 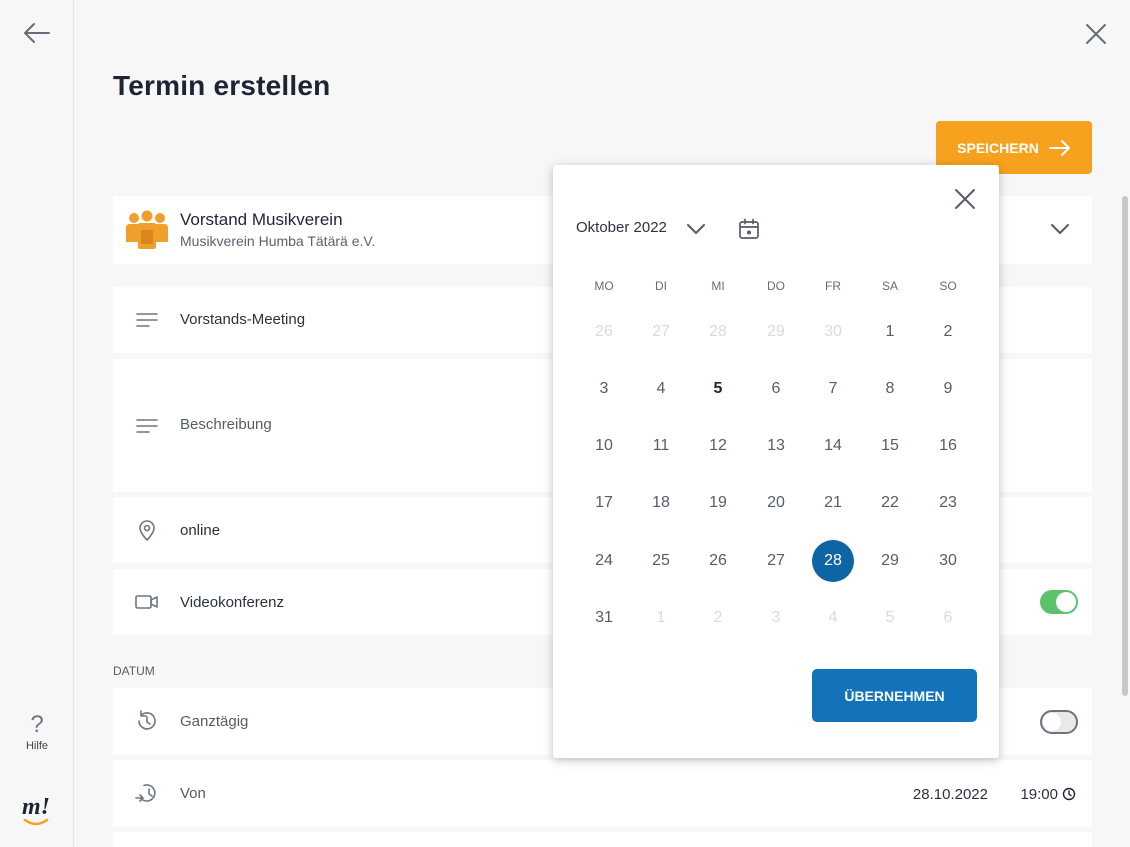 I want to click on weekday-label: MI, so click(x=718, y=286).